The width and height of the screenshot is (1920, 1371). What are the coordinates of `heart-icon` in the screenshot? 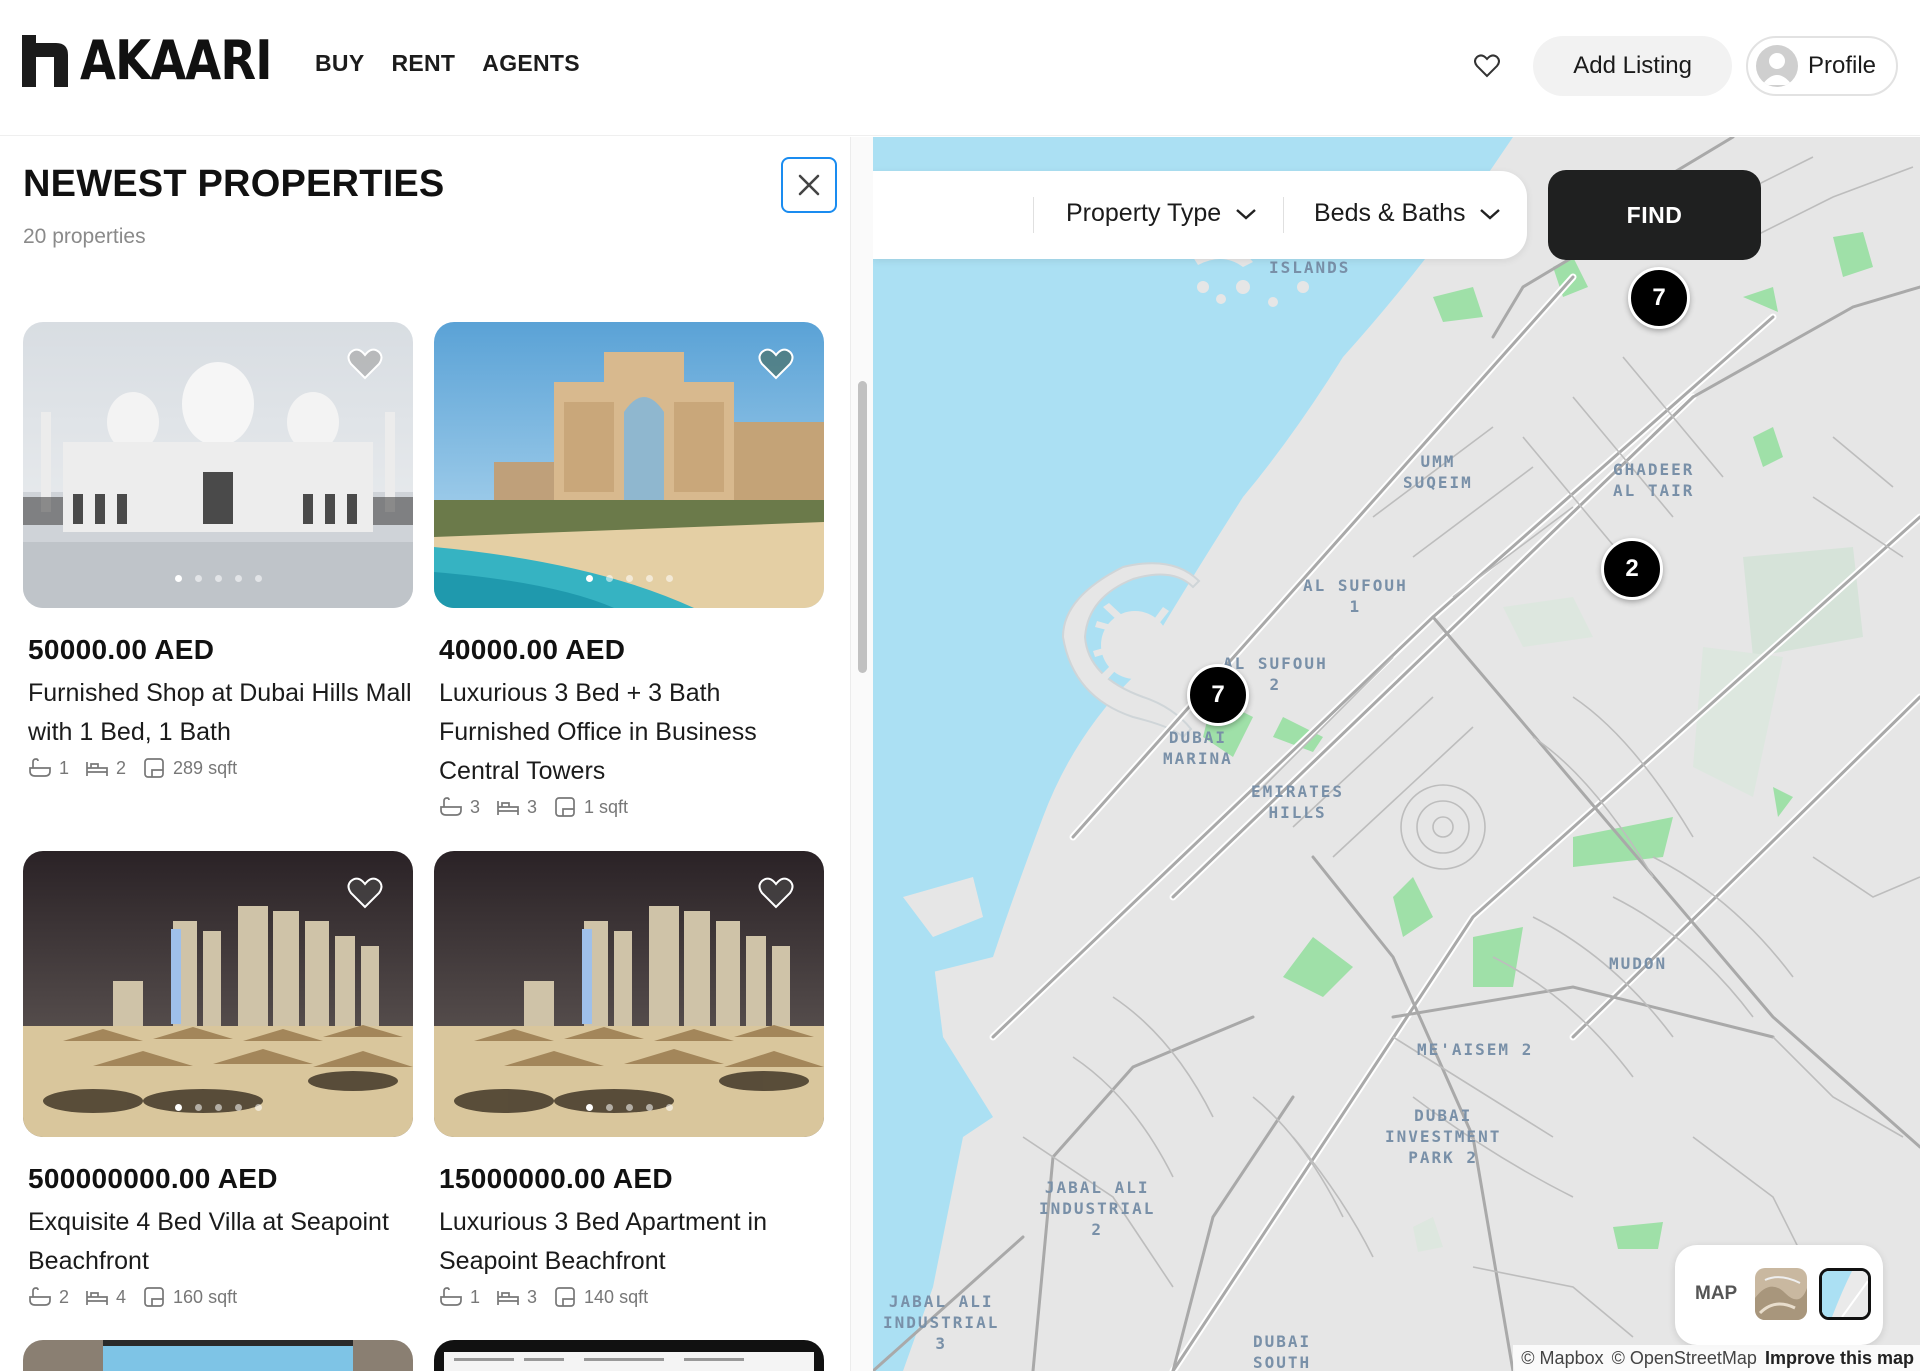 It's located at (1487, 66).